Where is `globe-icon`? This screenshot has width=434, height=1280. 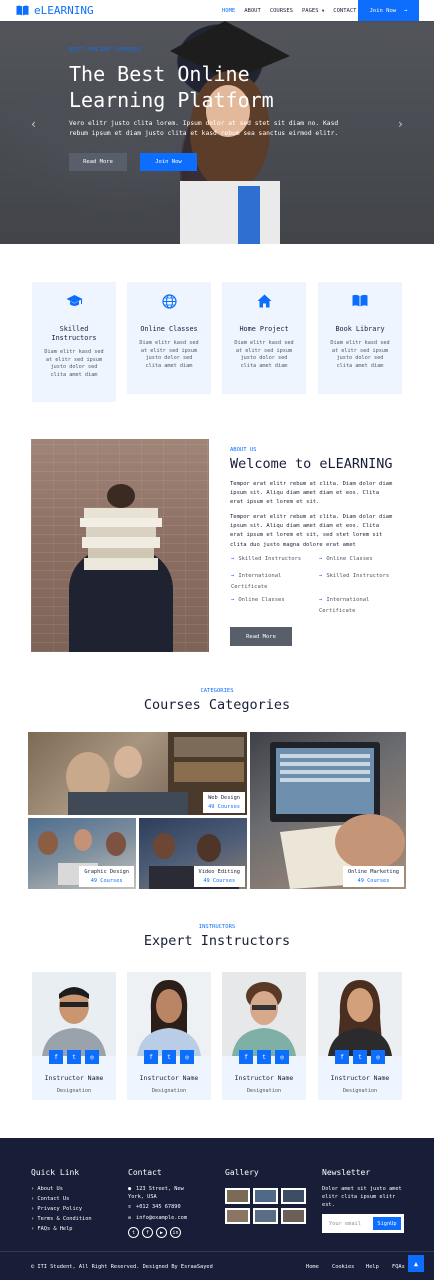 globe-icon is located at coordinates (169, 302).